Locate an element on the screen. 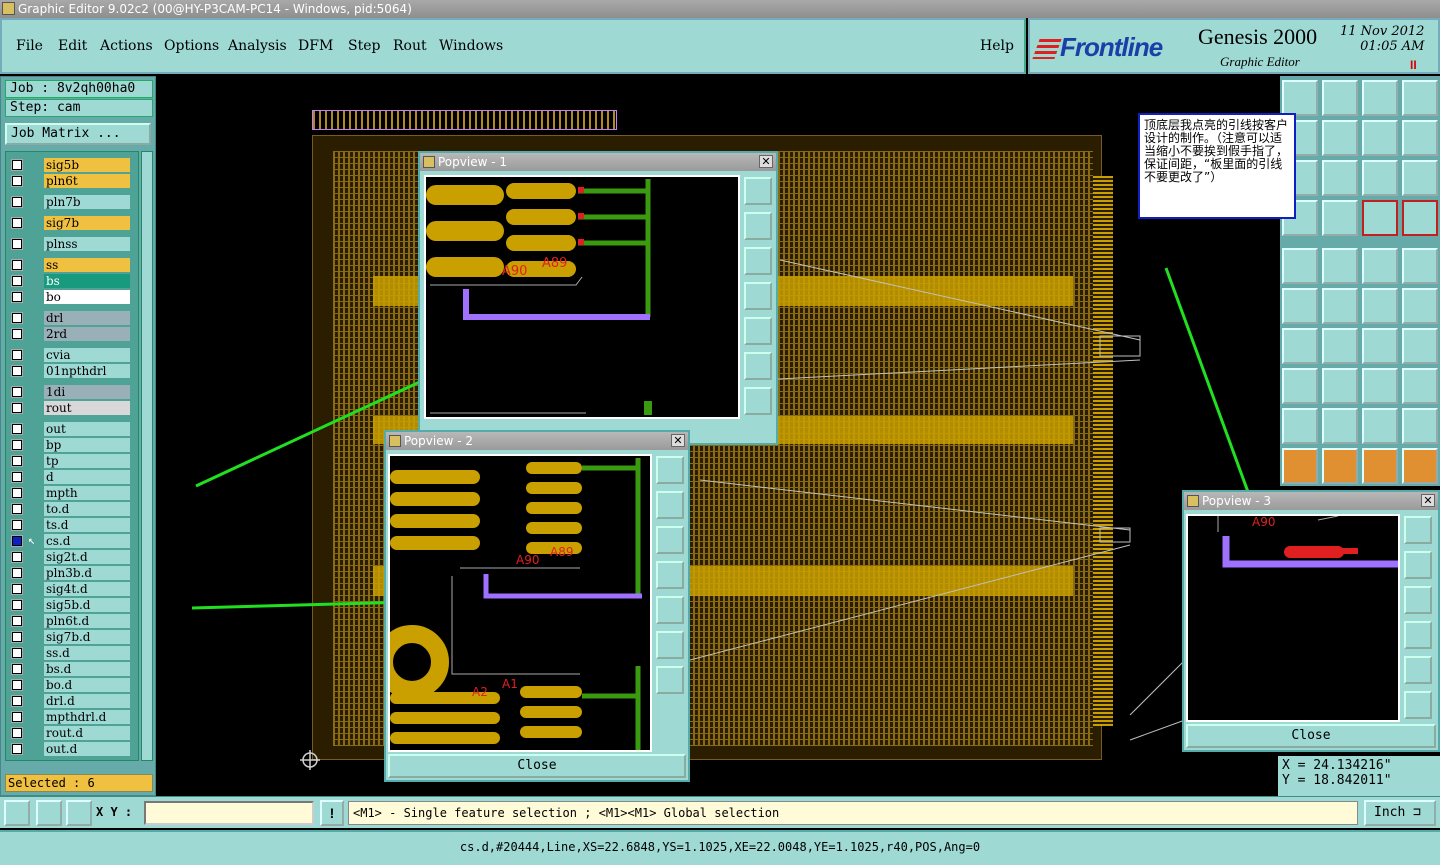 The height and width of the screenshot is (865, 1440). select-icon is located at coordinates (1300, 386).